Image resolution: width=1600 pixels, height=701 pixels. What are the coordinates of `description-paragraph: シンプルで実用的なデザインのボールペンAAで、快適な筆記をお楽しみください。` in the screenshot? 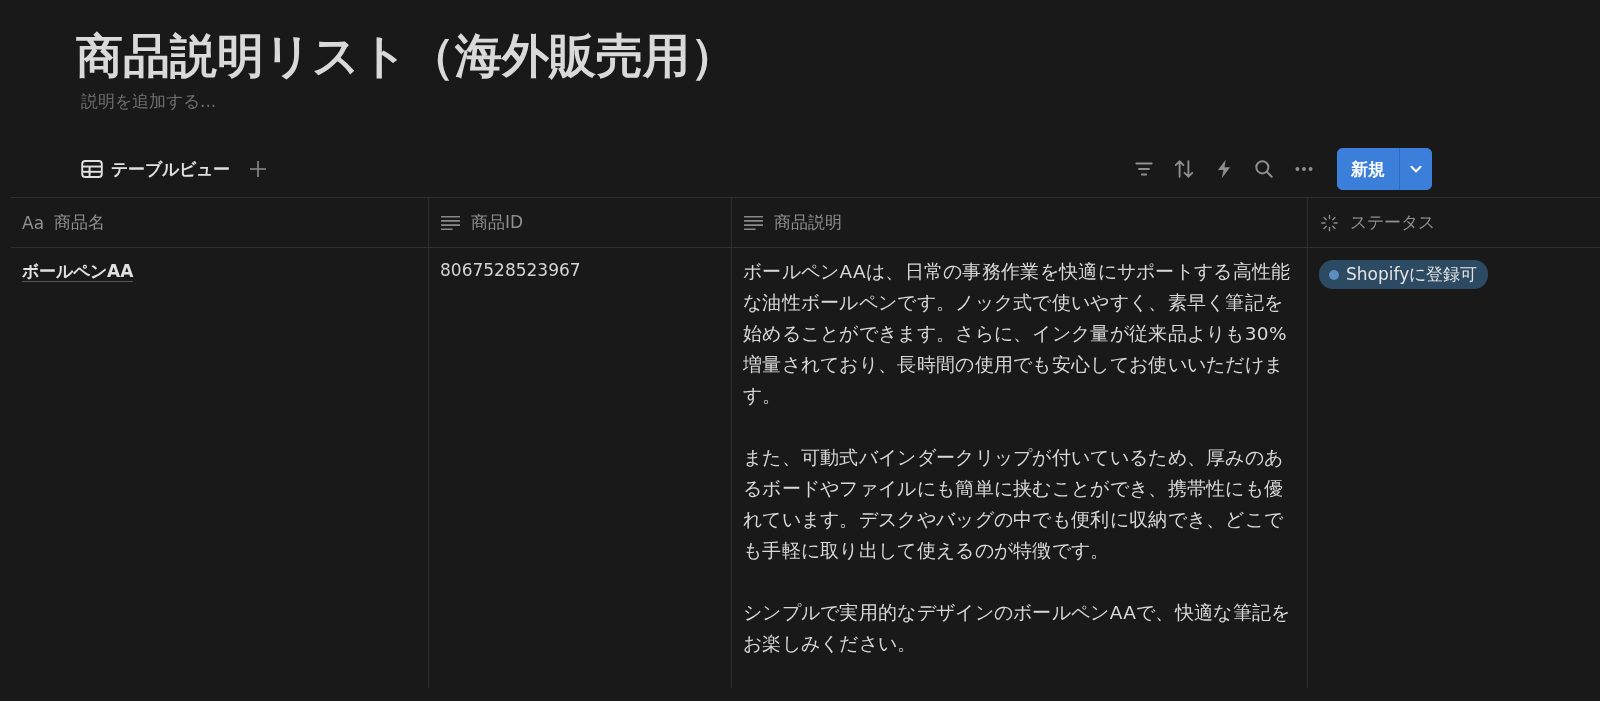 It's located at (1017, 628).